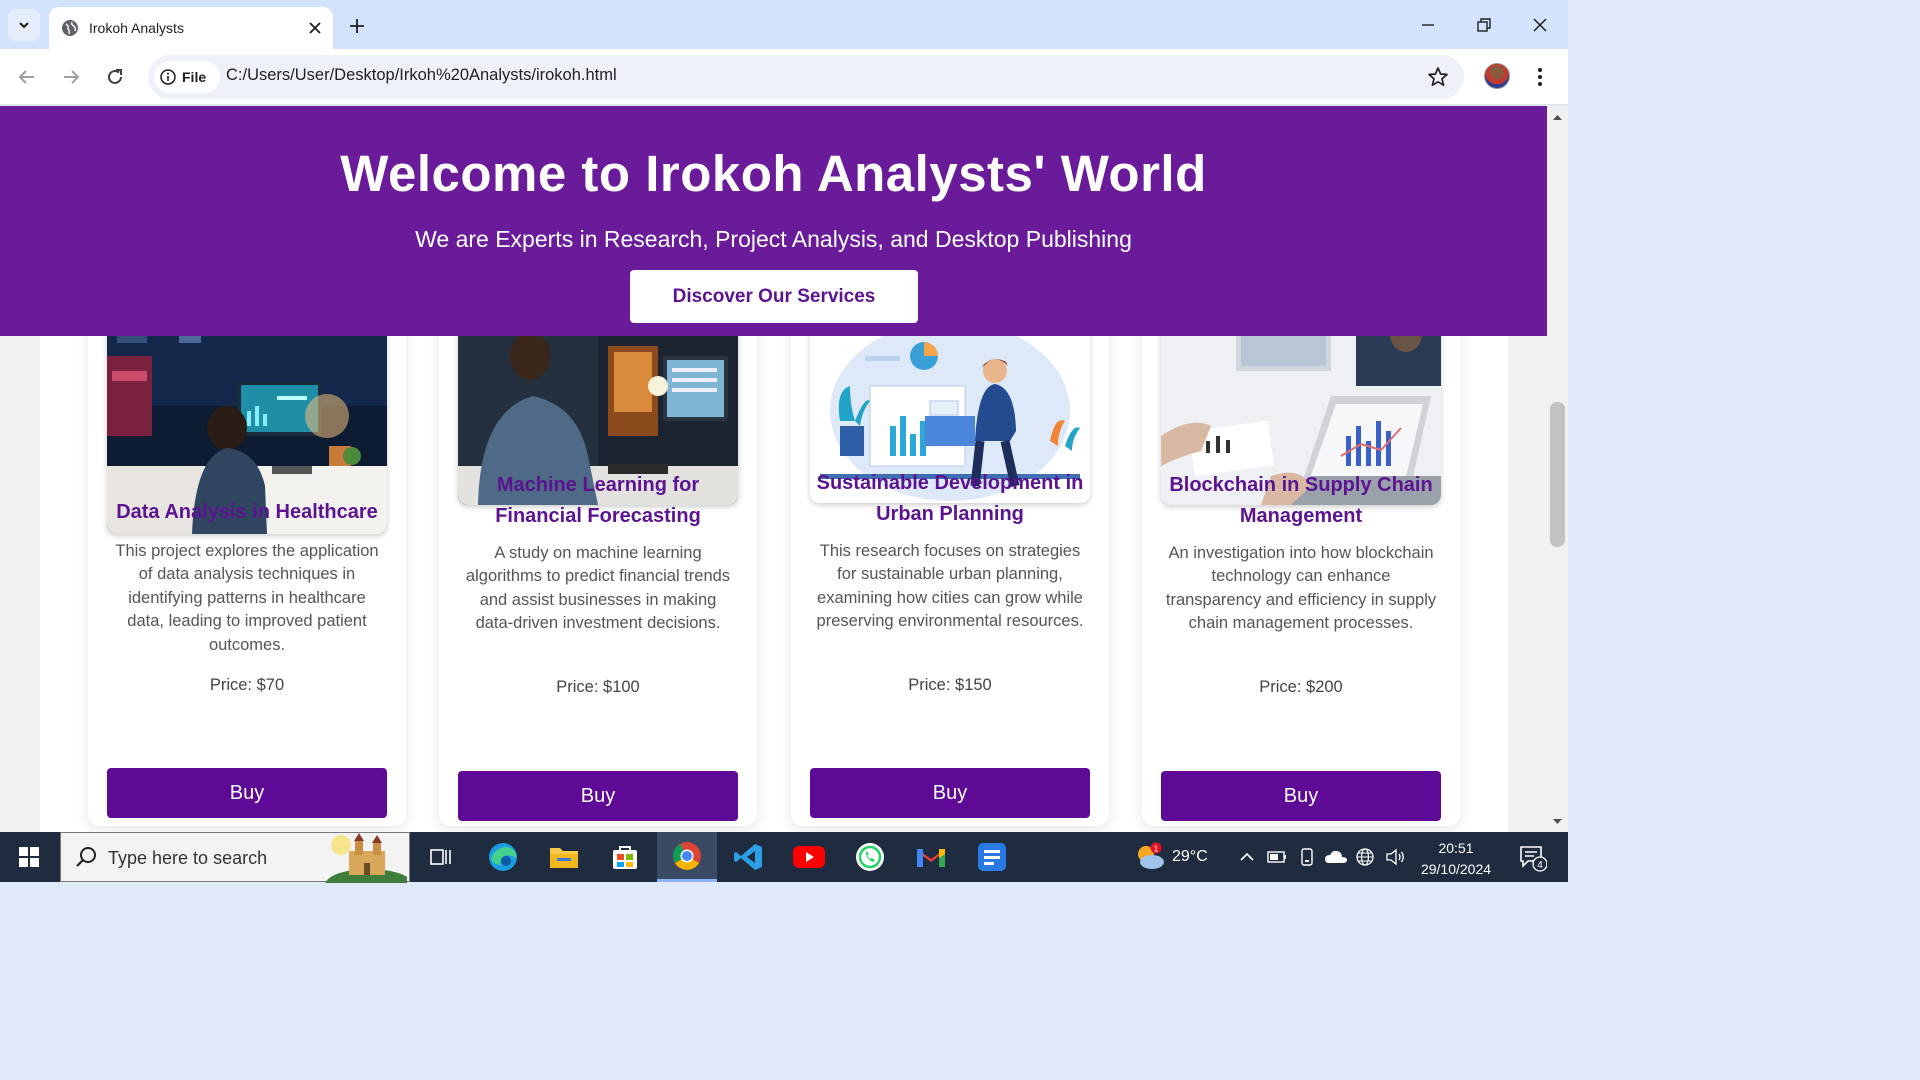 The height and width of the screenshot is (1080, 1920). I want to click on browser-menu-button, so click(1540, 77).